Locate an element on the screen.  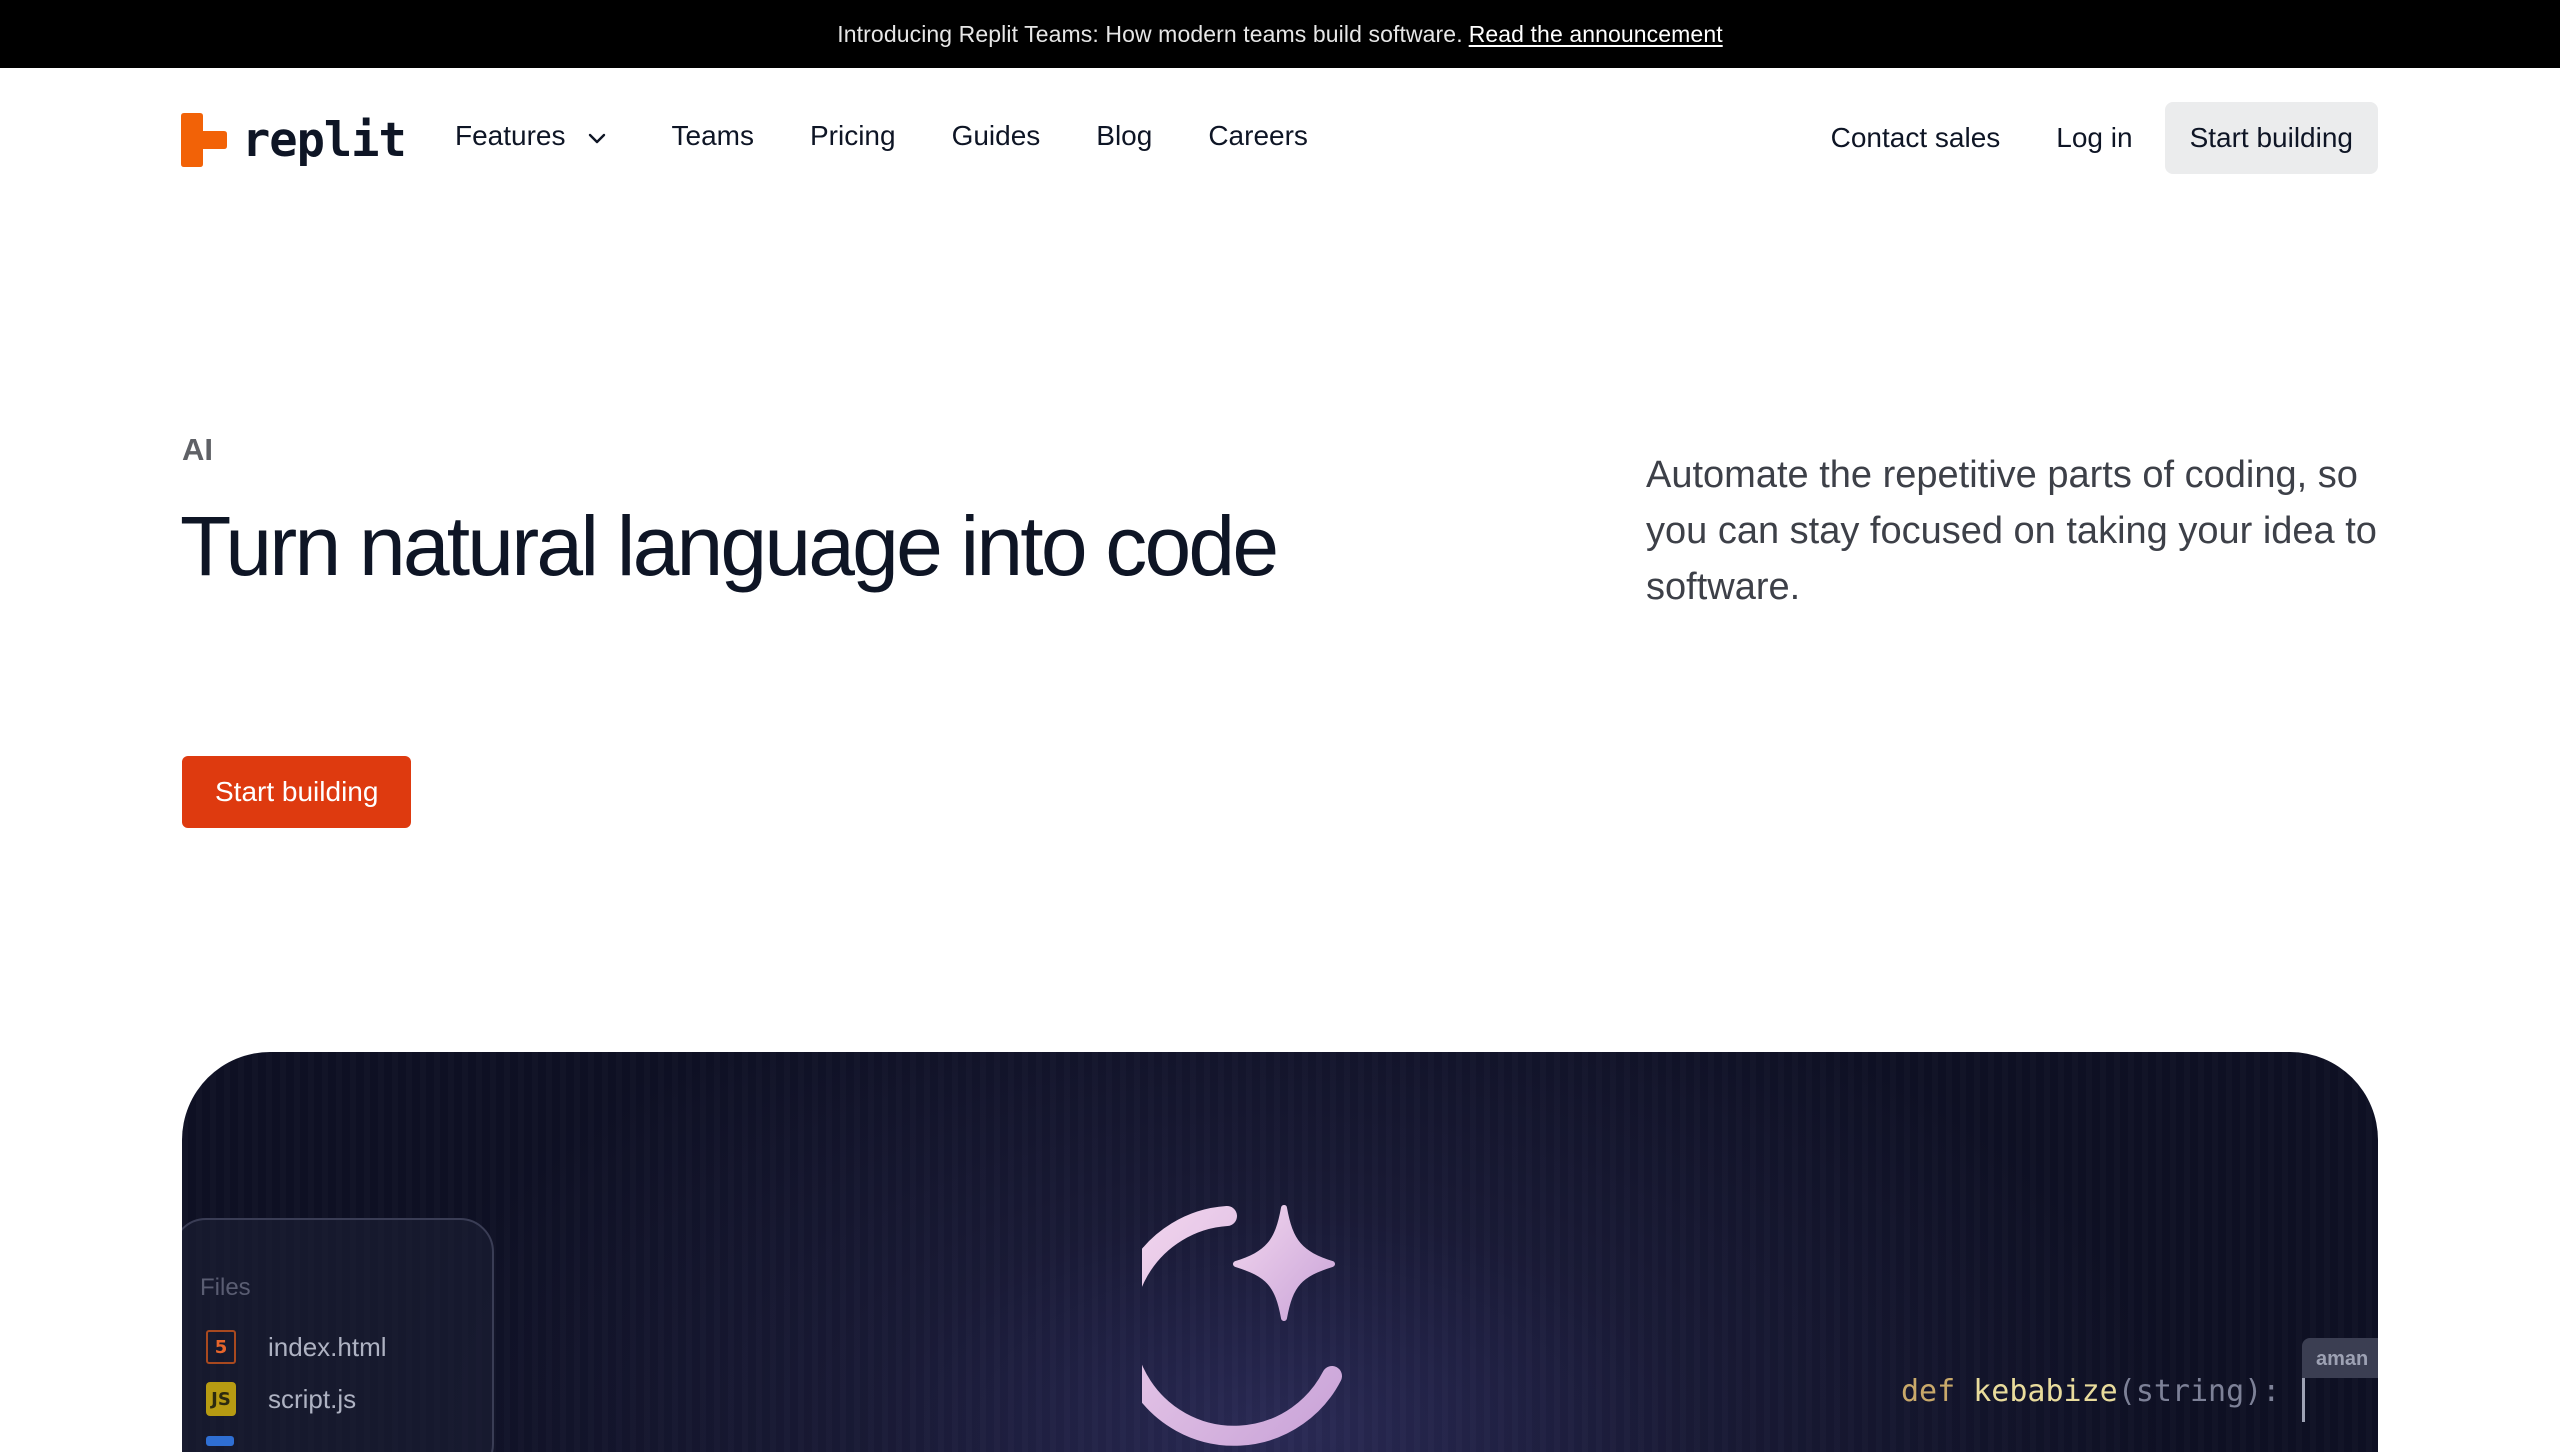
file-item: 5 index.html is located at coordinates (296, 1347).